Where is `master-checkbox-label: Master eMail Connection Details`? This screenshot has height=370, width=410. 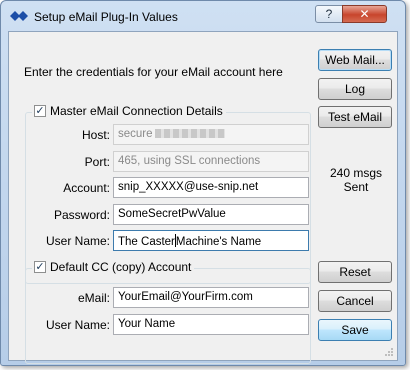 master-checkbox-label: Master eMail Connection Details is located at coordinates (136, 111).